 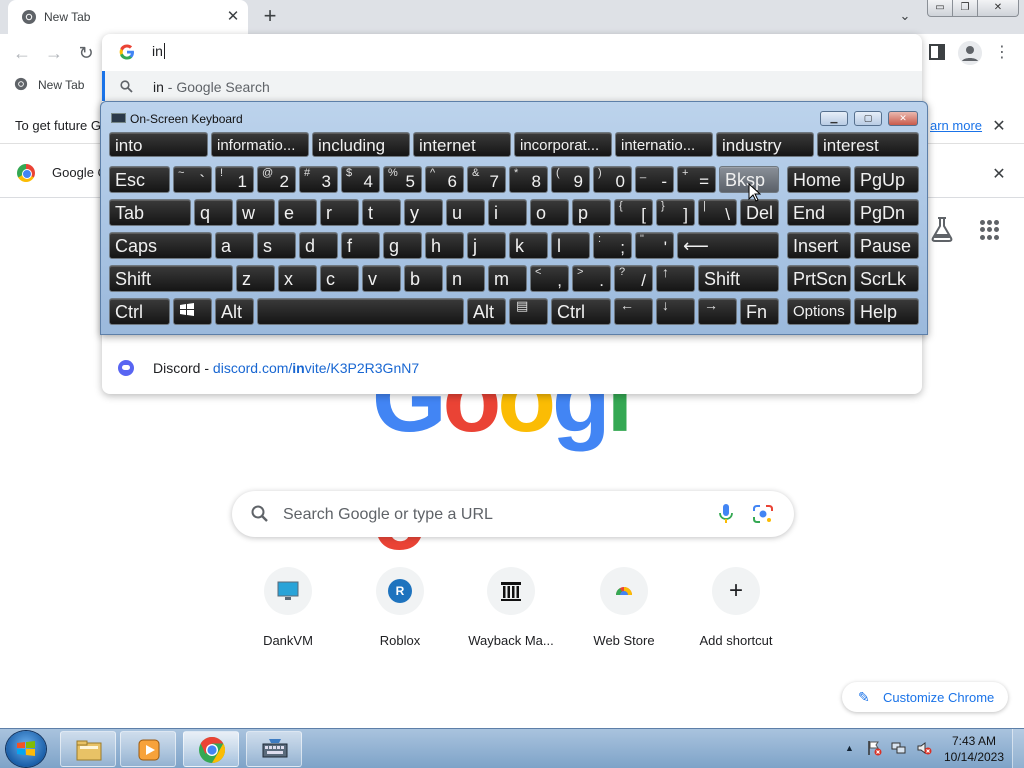 What do you see at coordinates (696, 179) in the screenshot?
I see `key-equals: + =` at bounding box center [696, 179].